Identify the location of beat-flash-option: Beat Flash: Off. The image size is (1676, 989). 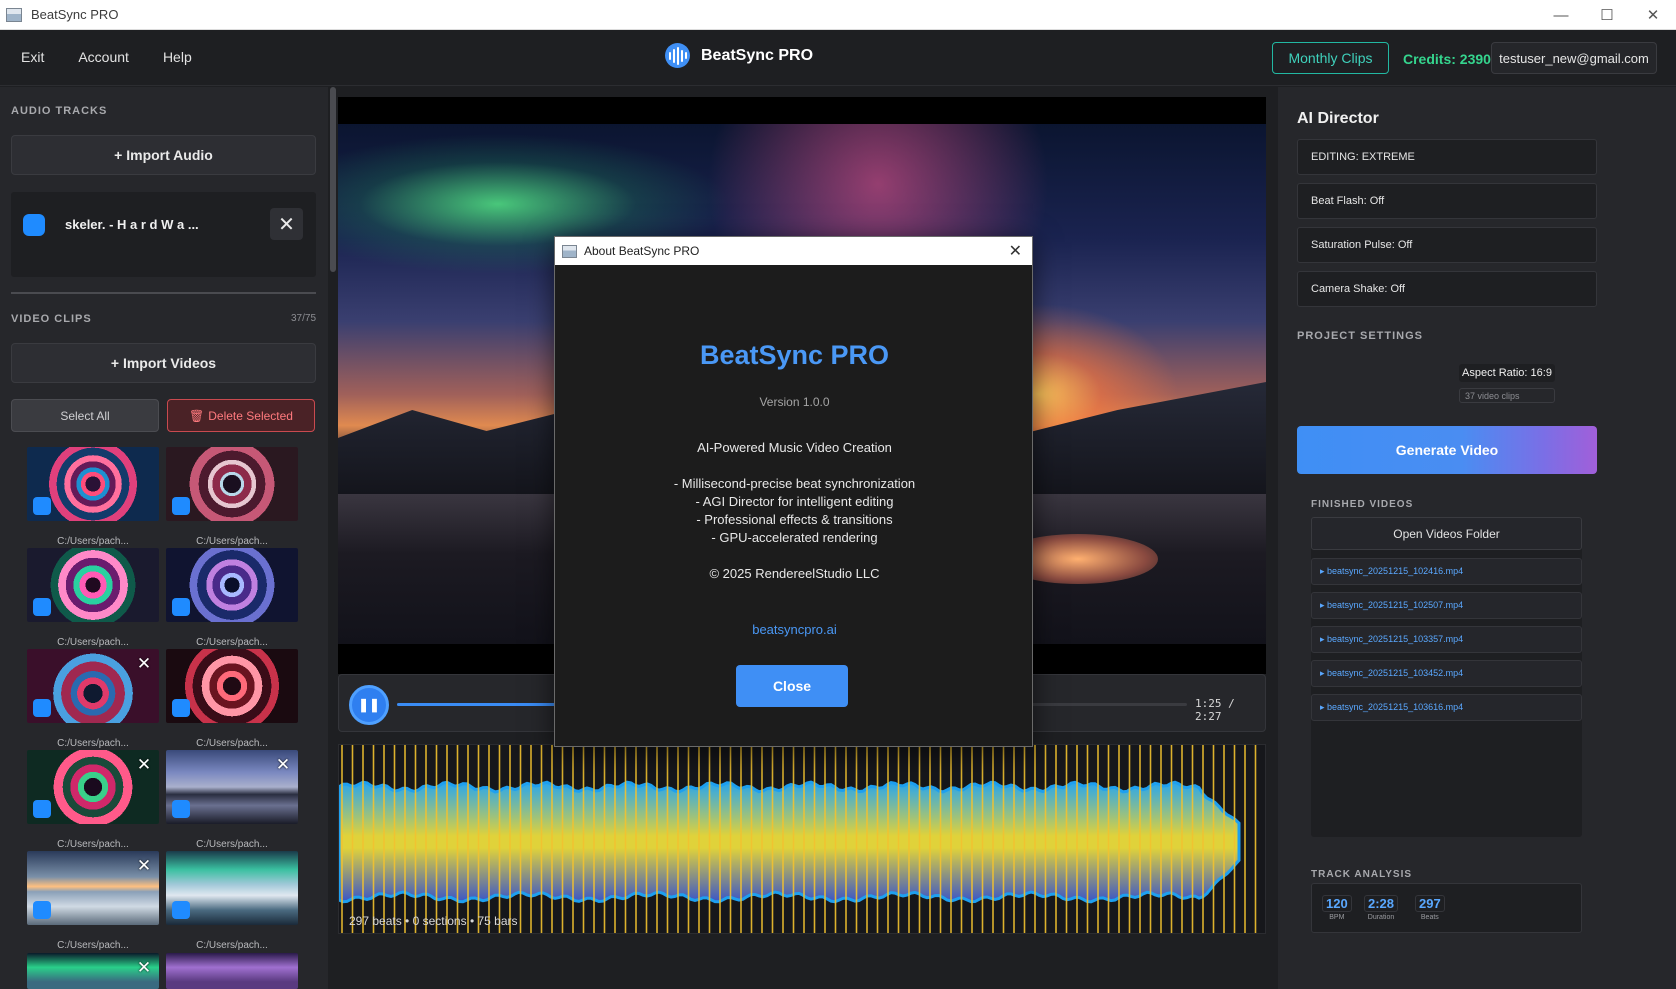
(1447, 201).